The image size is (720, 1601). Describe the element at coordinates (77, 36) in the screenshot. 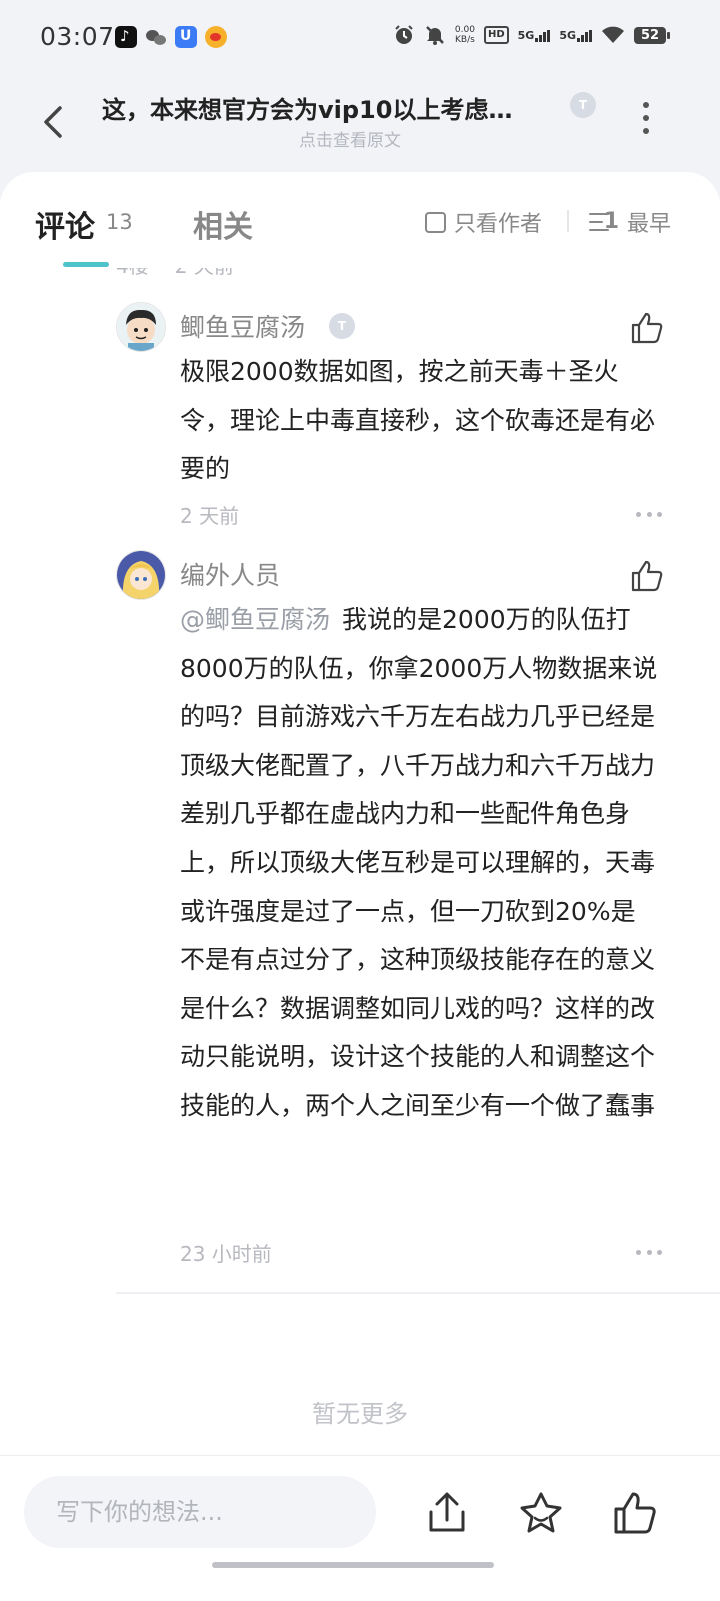

I see `status-time: 03:07` at that location.